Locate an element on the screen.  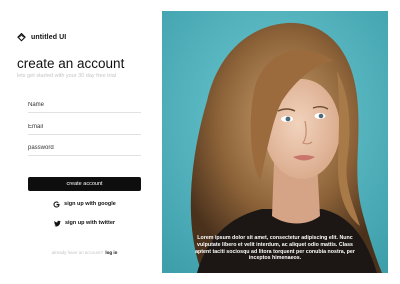
login-prompt: already have an account? log in is located at coordinates (84, 252).